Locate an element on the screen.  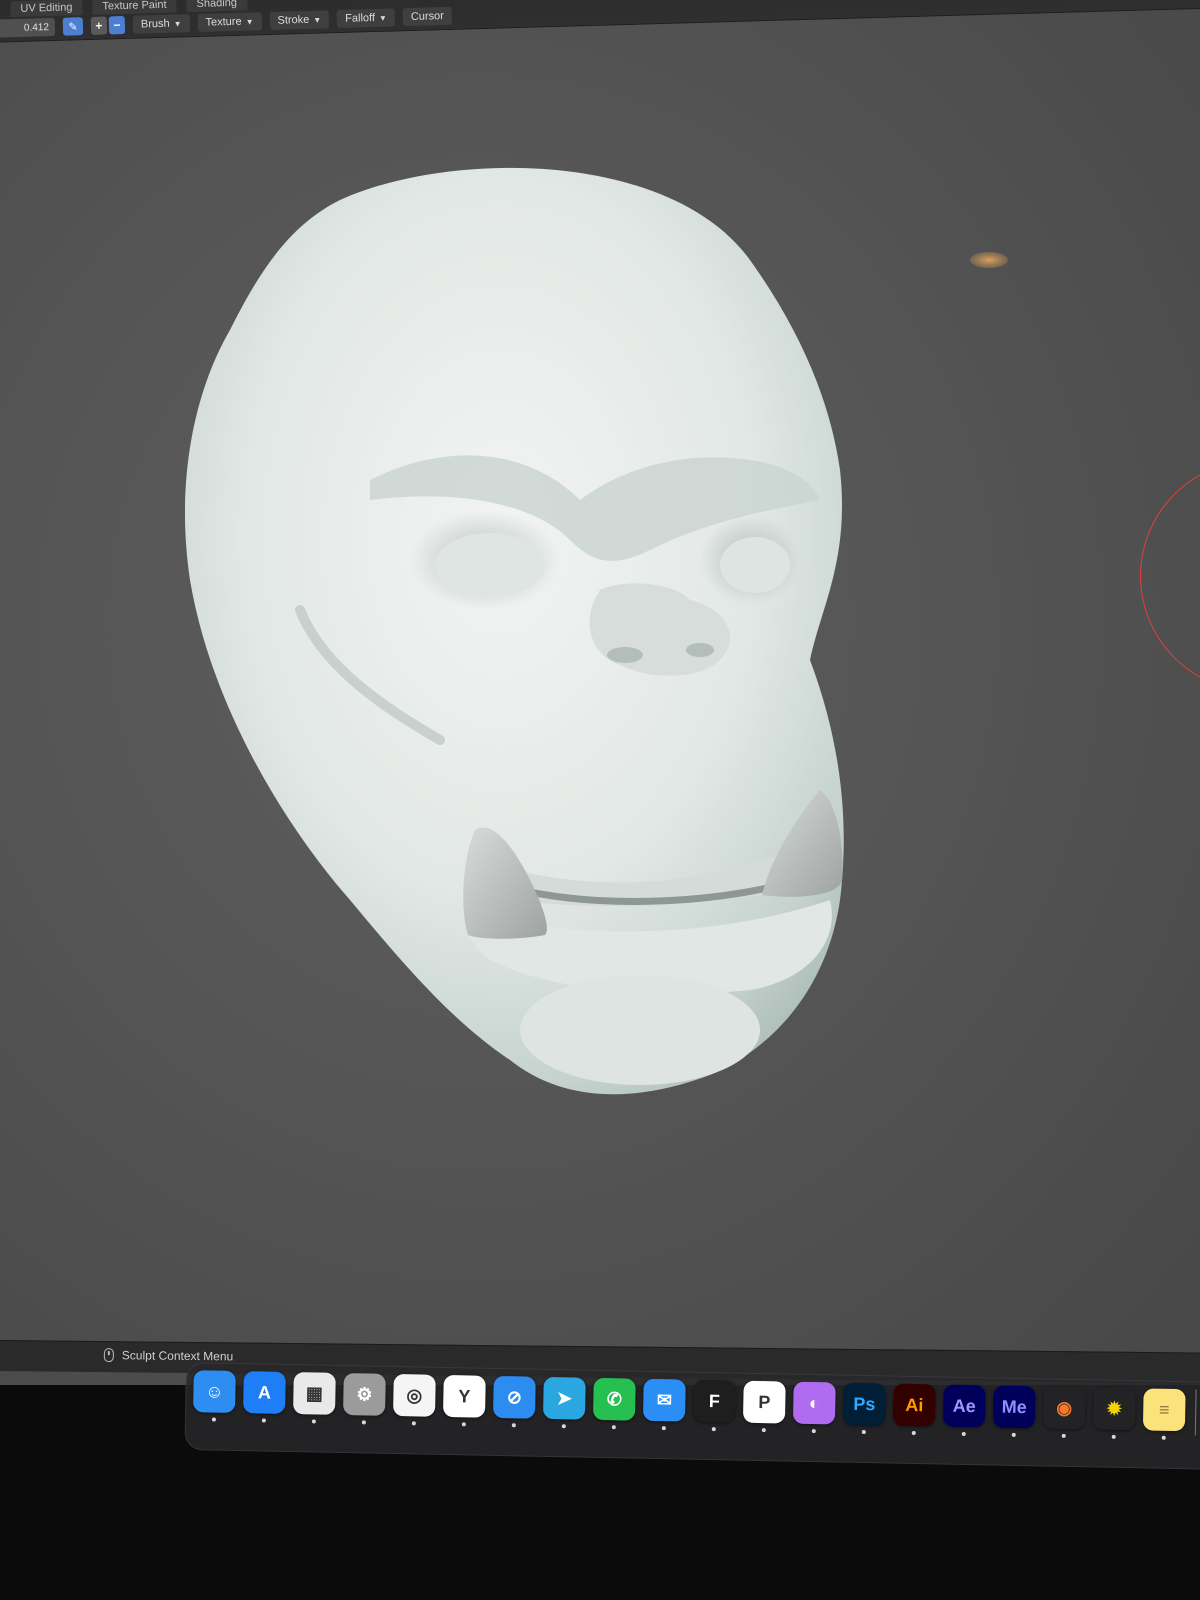
media-encoder-icon: Me is located at coordinates (1014, 1411).